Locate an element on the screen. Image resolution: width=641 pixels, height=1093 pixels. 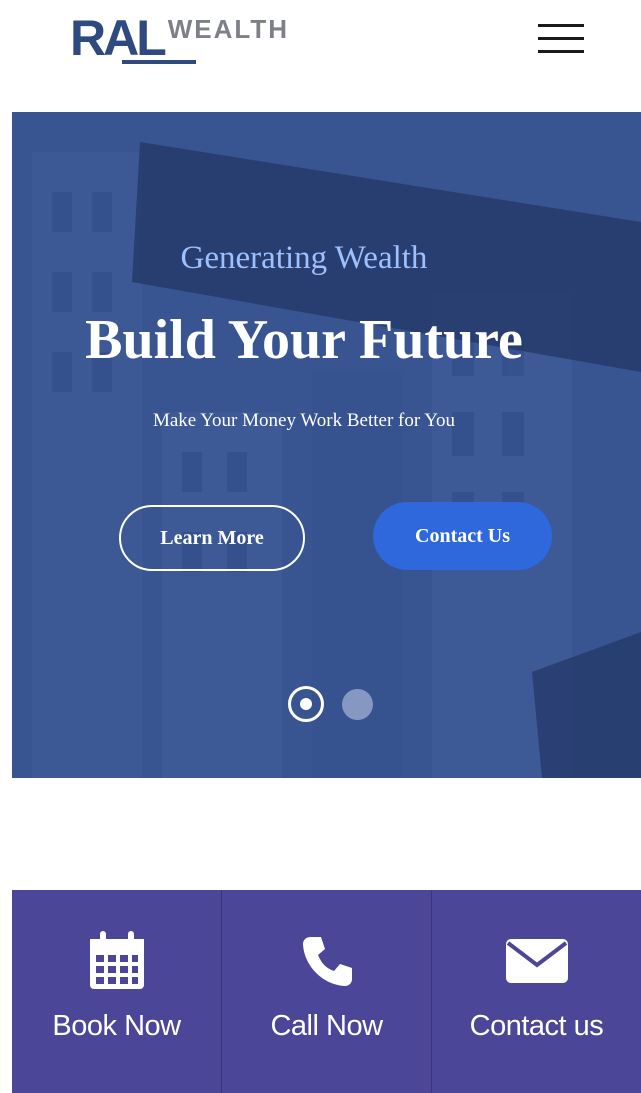
envelope-icon is located at coordinates (537, 961).